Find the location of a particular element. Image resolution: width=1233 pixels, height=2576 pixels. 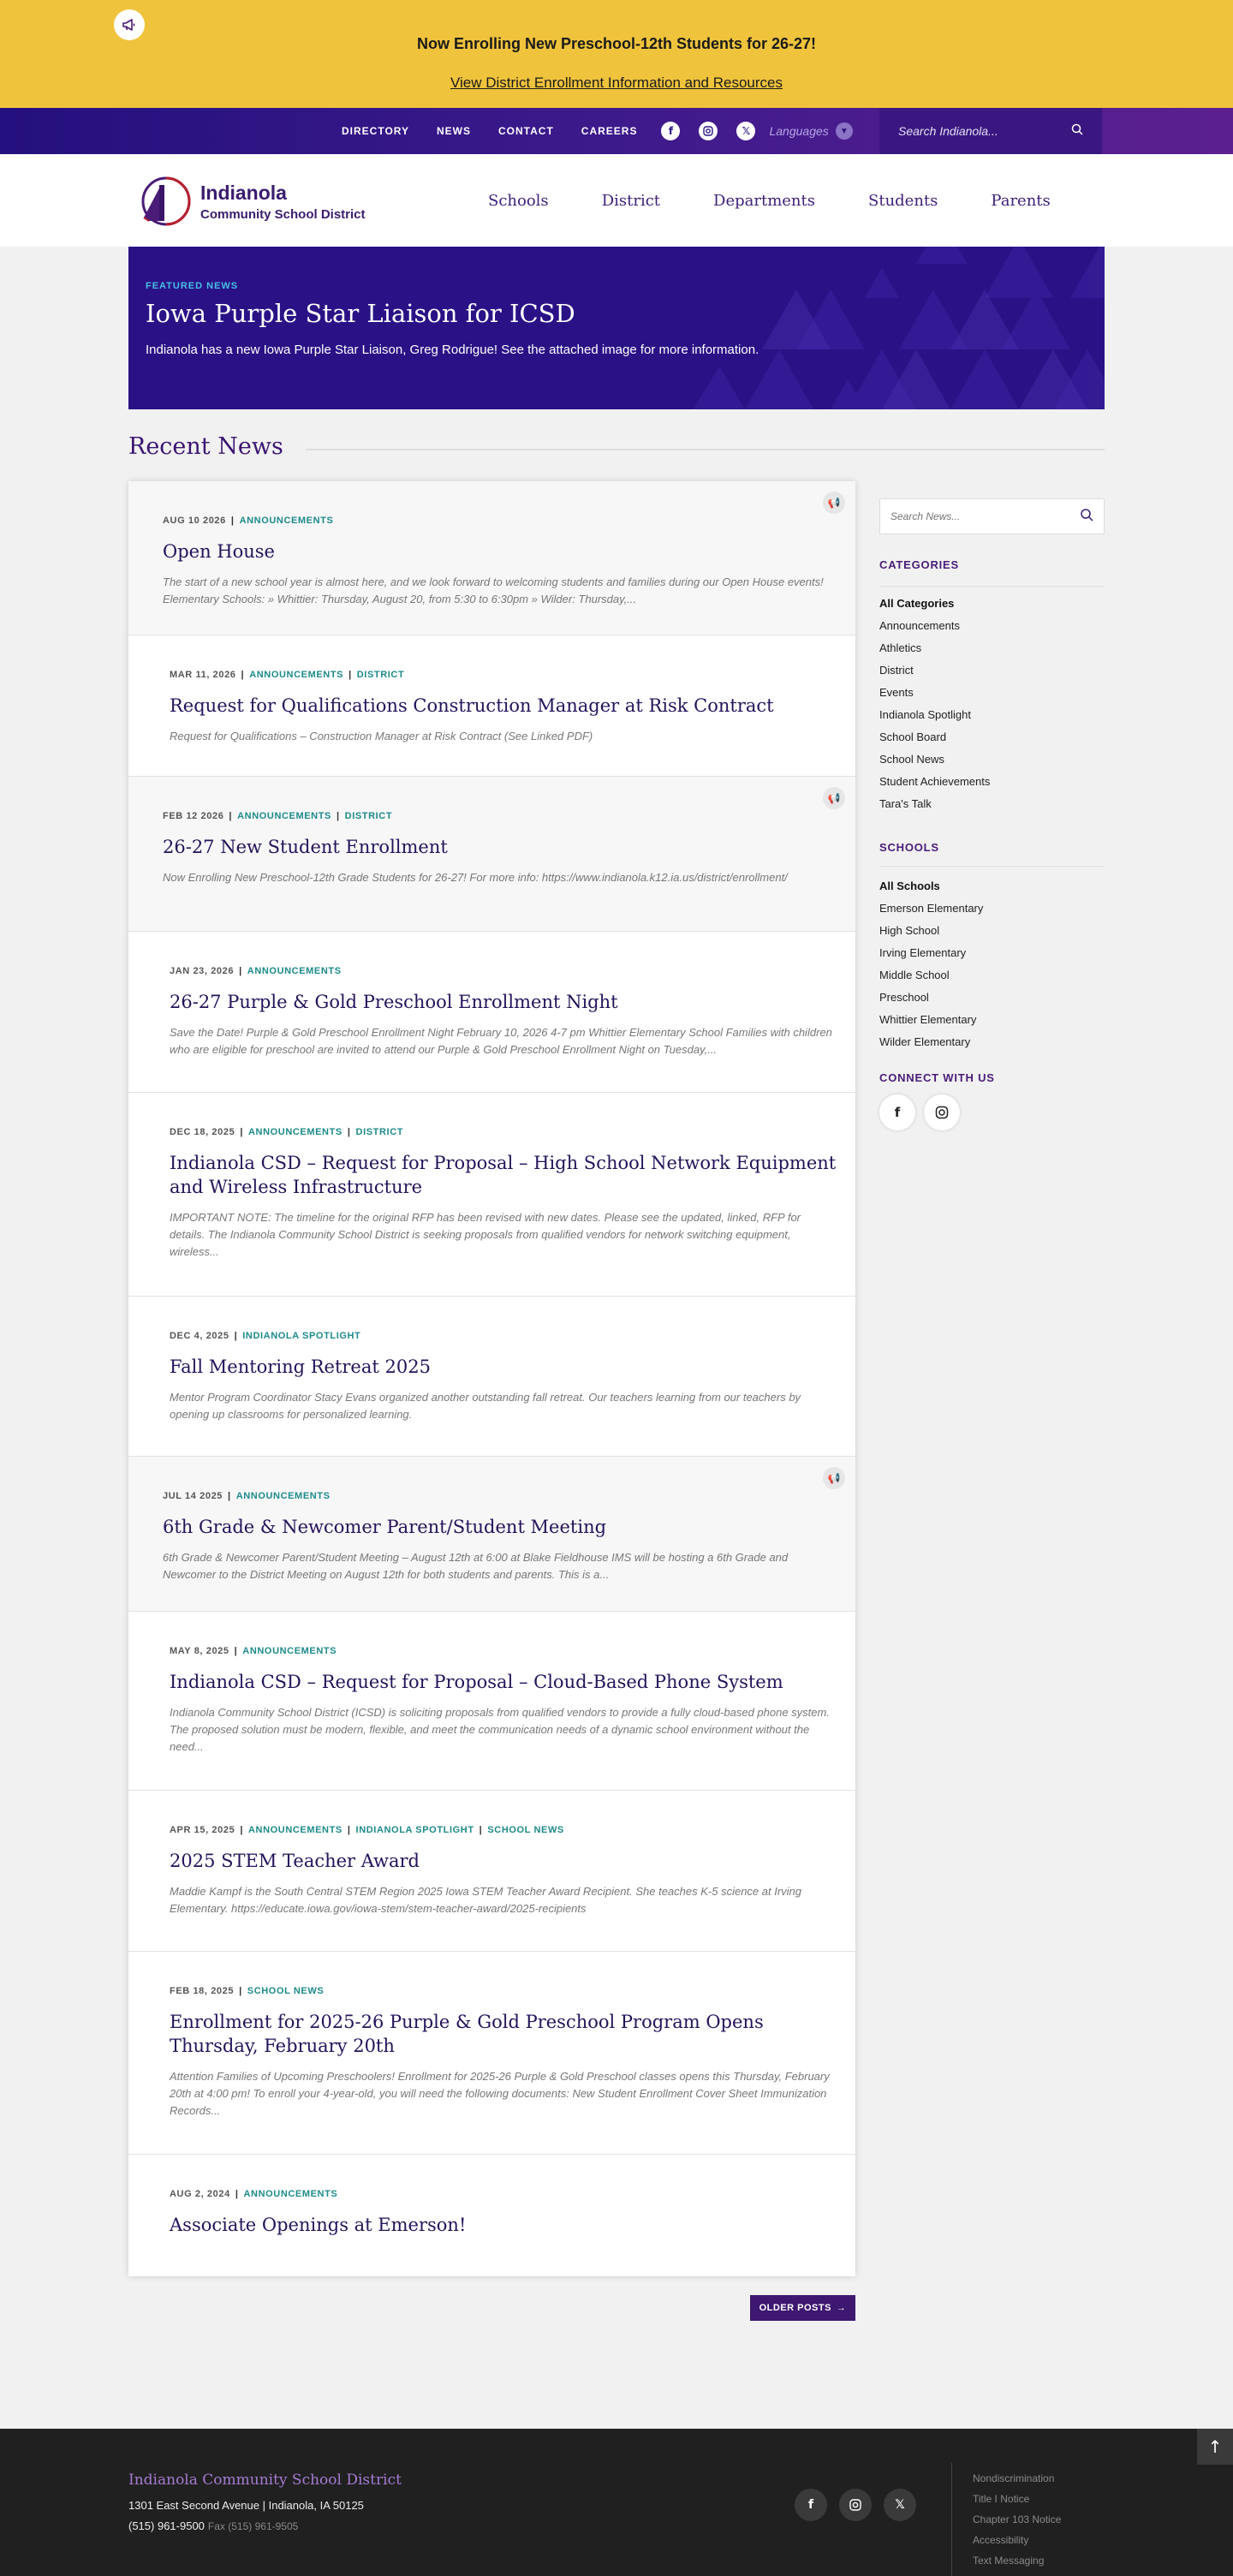

school-item: High School is located at coordinates (931, 931).